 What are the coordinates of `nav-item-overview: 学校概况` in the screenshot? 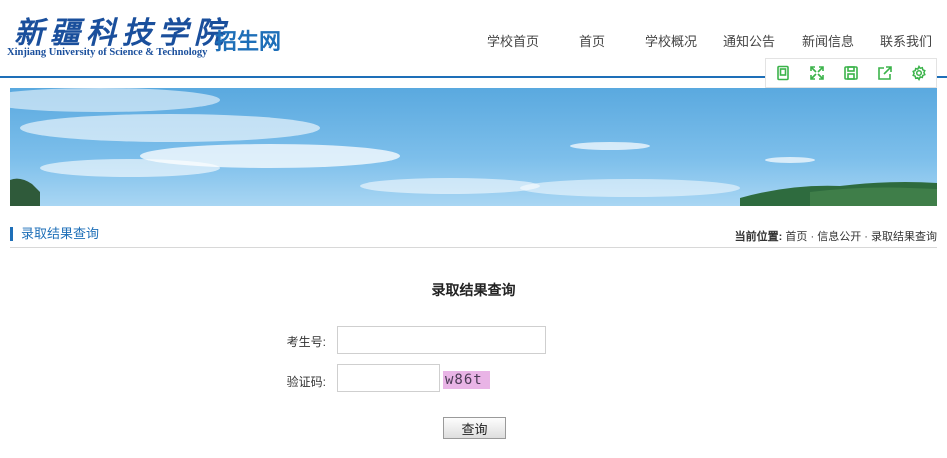 It's located at (671, 40).